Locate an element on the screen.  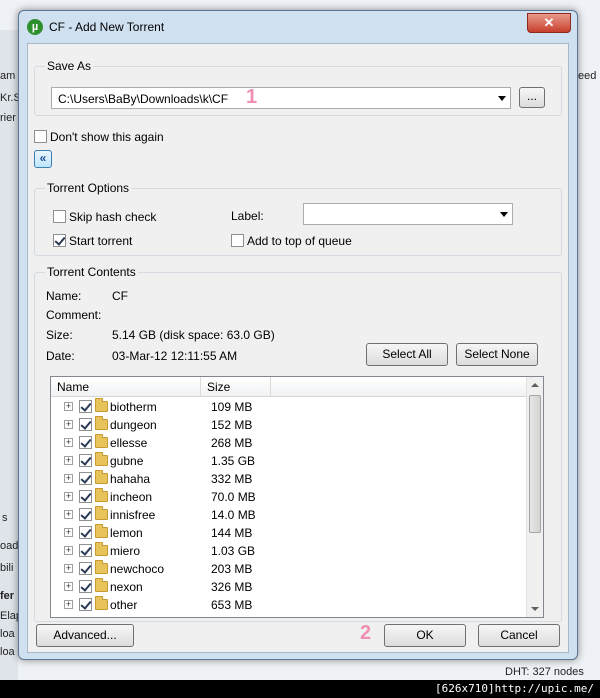
vertical-scrollbar is located at coordinates (534, 497).